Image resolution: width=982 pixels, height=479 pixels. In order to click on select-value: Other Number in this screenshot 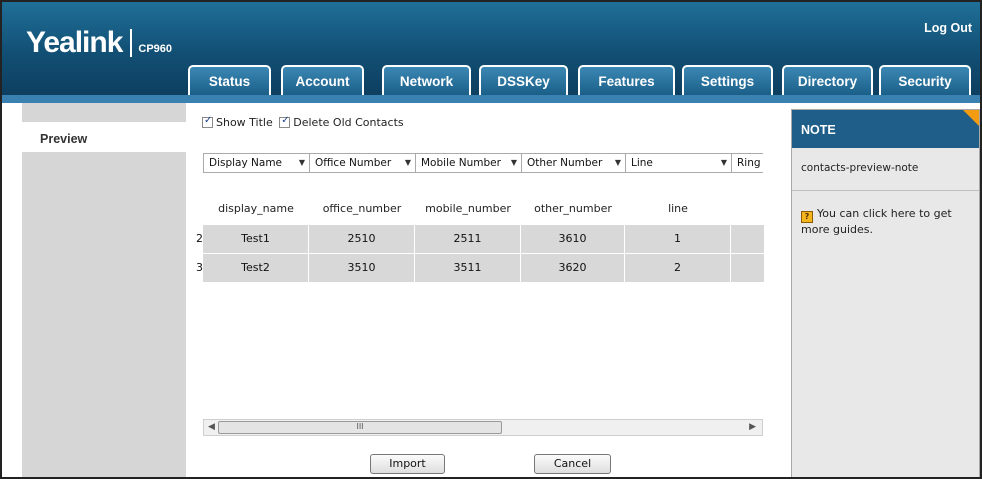, I will do `click(565, 163)`.